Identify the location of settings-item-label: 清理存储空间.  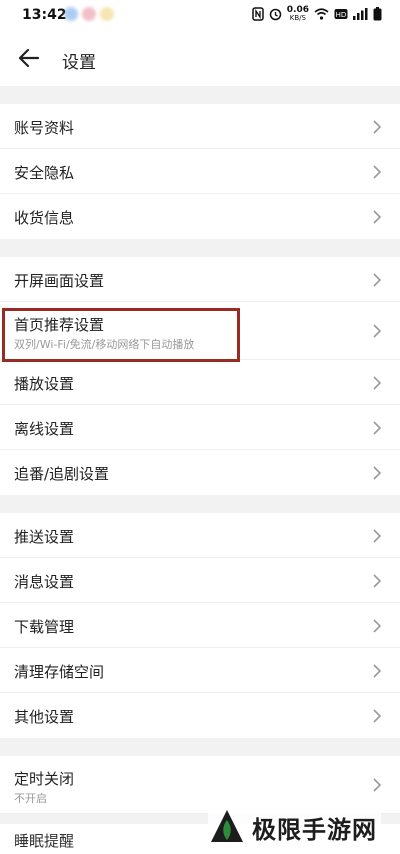
(59, 672).